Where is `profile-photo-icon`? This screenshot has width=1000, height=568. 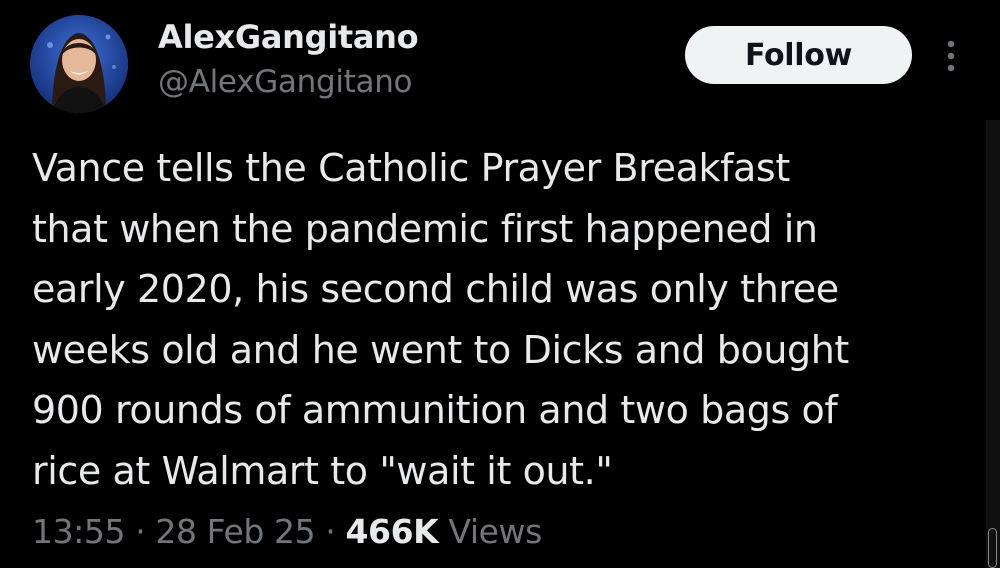 profile-photo-icon is located at coordinates (79, 64).